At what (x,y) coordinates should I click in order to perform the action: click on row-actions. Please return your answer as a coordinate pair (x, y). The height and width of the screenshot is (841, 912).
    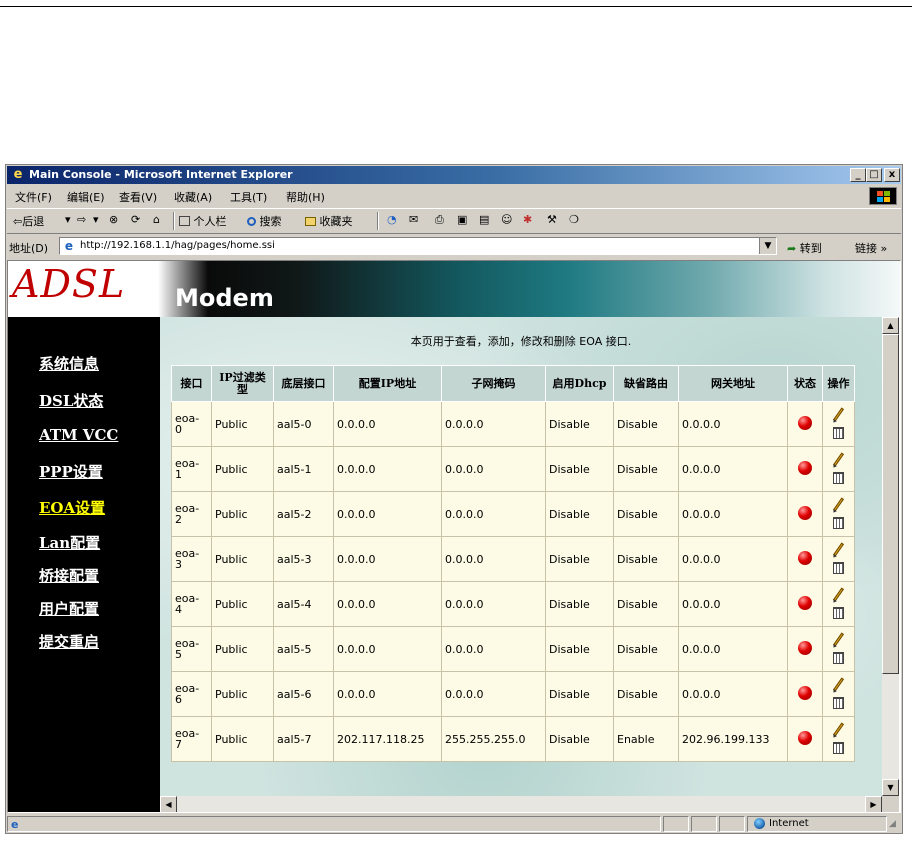
    Looking at the image, I should click on (839, 514).